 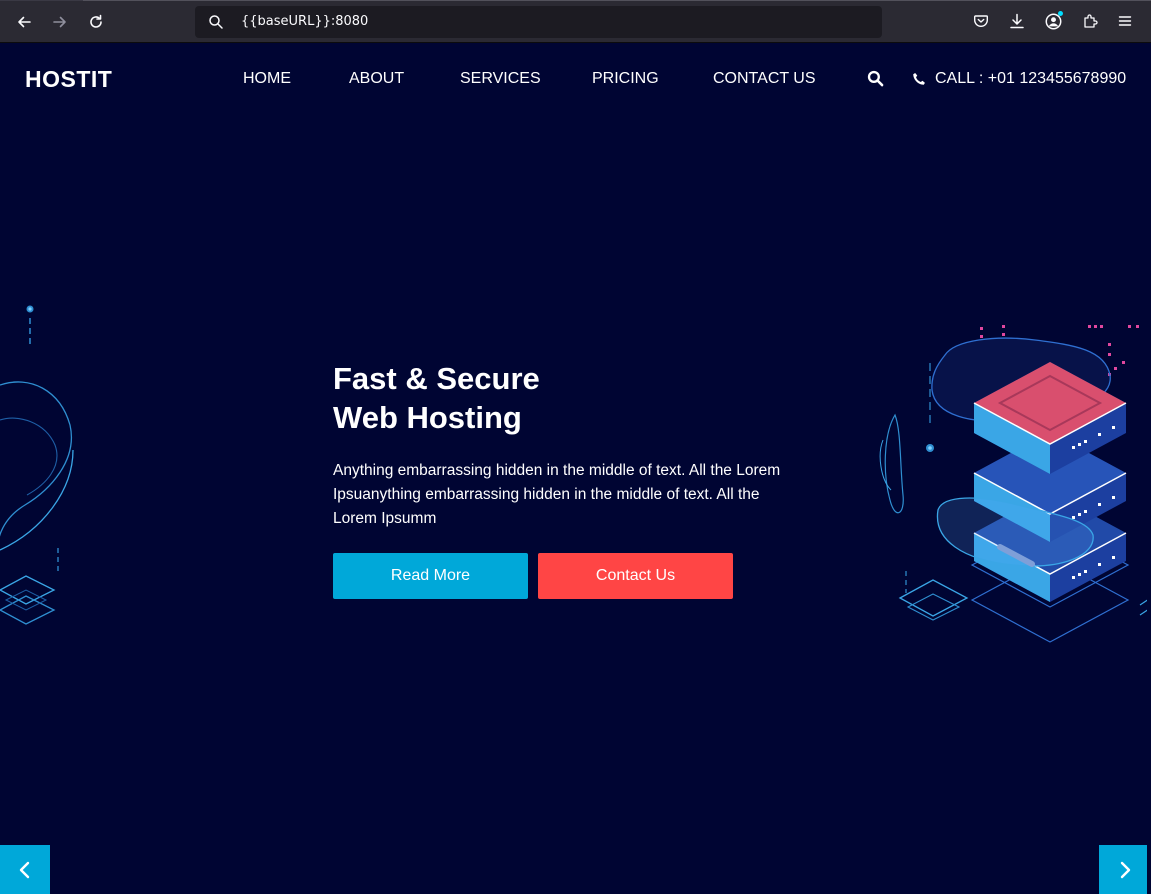 I want to click on chevron-right-icon, so click(x=1125, y=869).